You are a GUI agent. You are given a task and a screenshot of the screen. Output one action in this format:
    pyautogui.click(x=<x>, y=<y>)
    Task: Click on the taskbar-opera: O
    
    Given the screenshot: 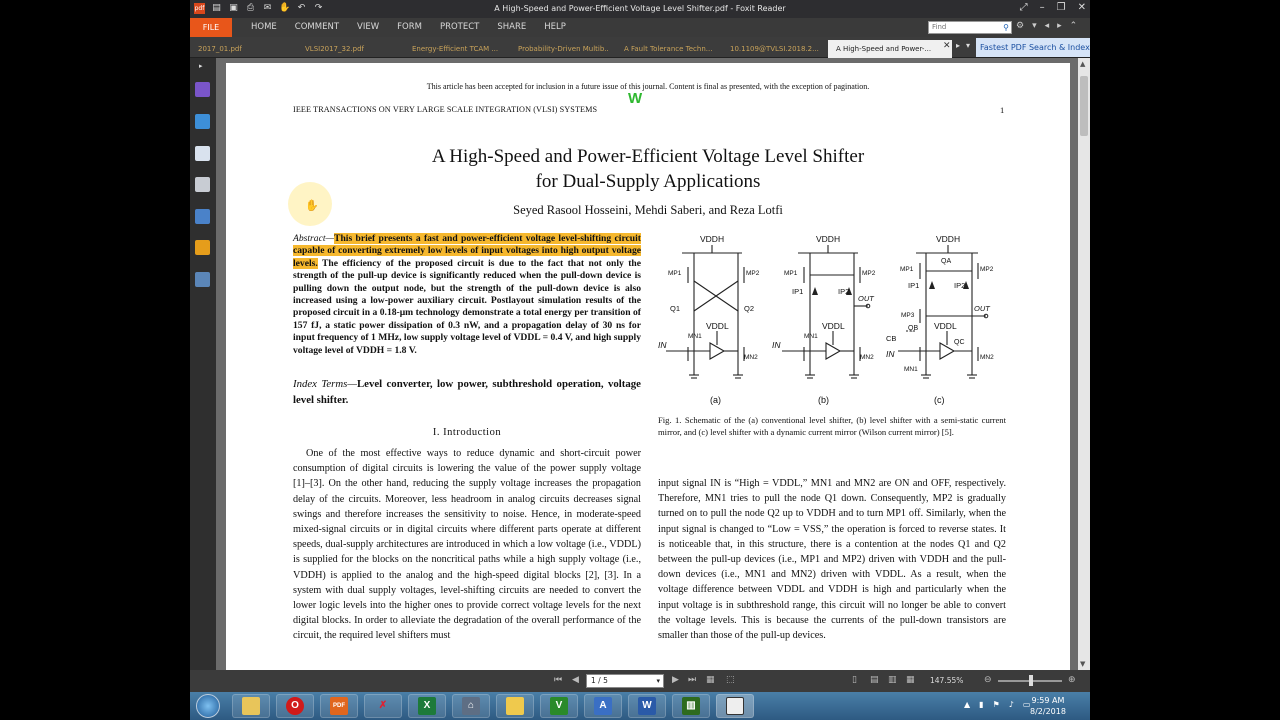 What is the action you would take?
    pyautogui.click(x=295, y=706)
    